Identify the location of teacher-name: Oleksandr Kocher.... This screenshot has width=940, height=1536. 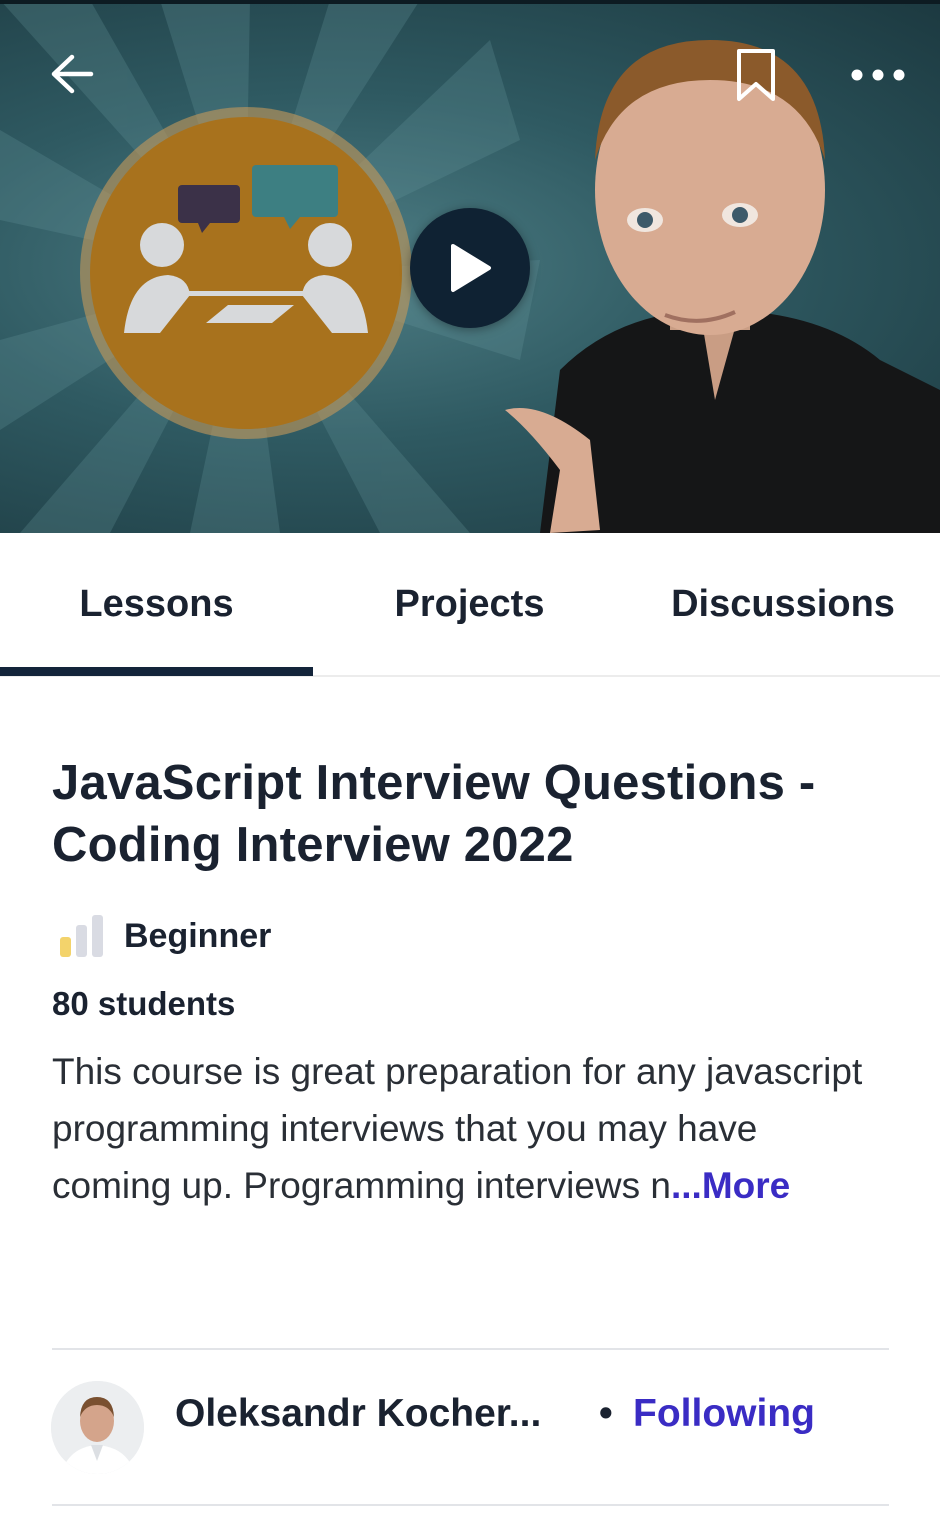
(358, 1414).